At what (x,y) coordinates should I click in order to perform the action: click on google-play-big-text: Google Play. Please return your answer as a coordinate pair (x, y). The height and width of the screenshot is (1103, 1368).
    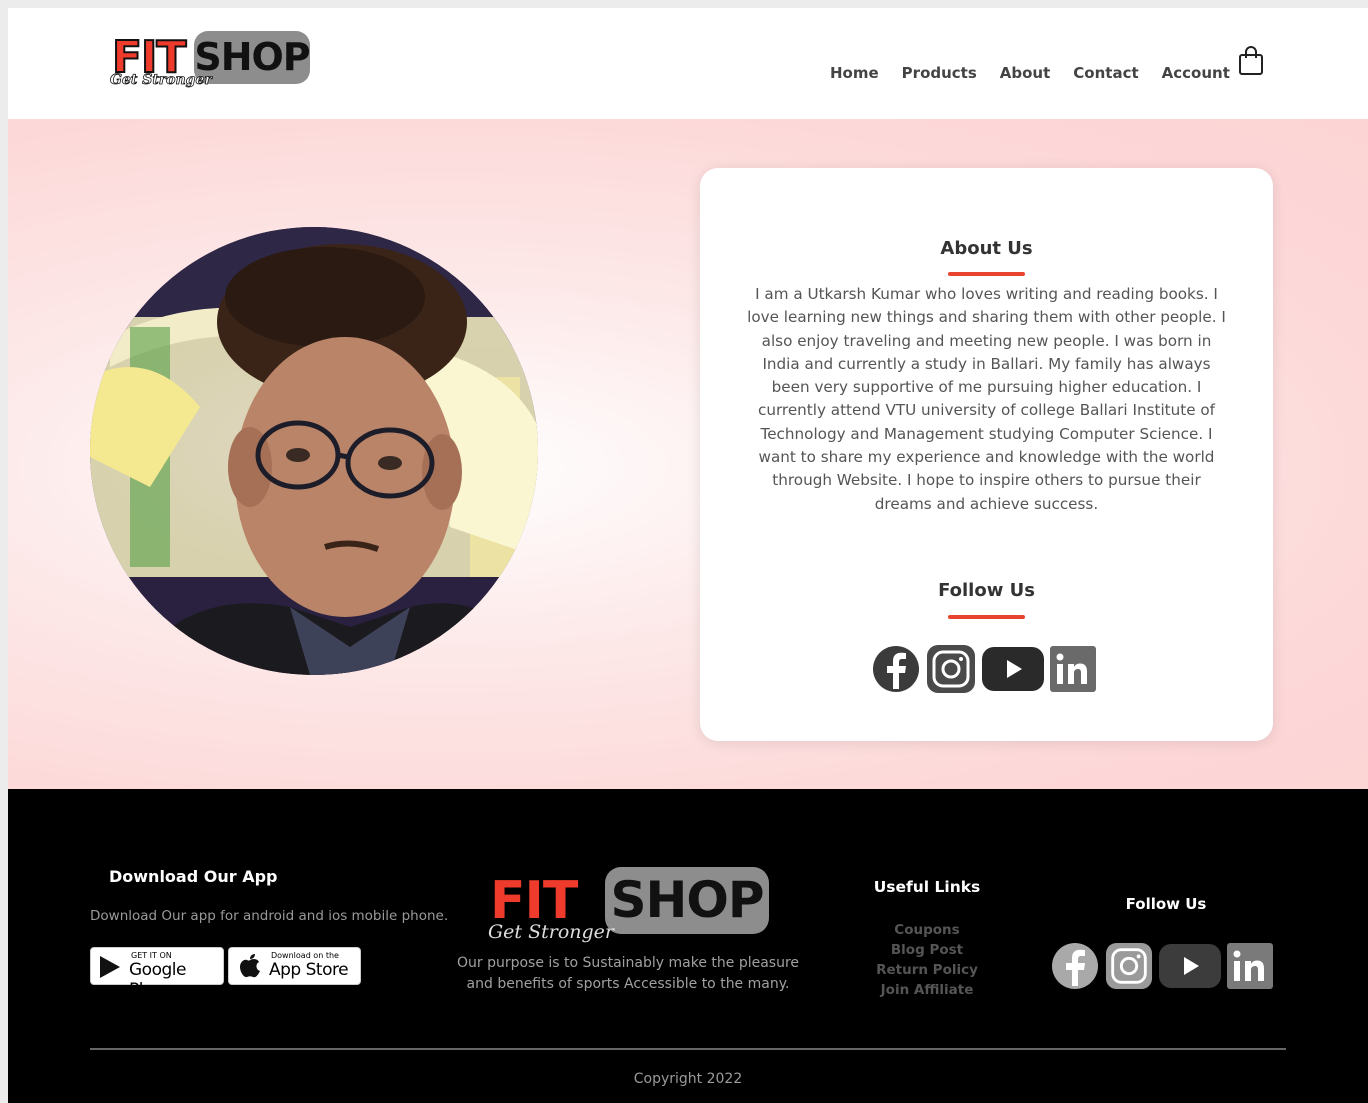
    Looking at the image, I should click on (157, 980).